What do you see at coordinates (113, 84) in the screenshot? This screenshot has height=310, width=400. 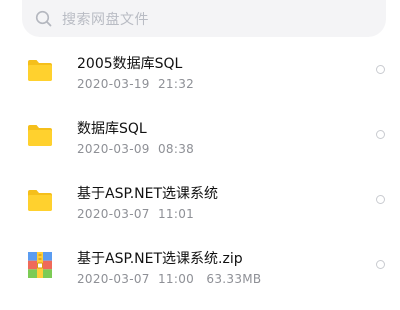 I see `file-date: 2020-03-19` at bounding box center [113, 84].